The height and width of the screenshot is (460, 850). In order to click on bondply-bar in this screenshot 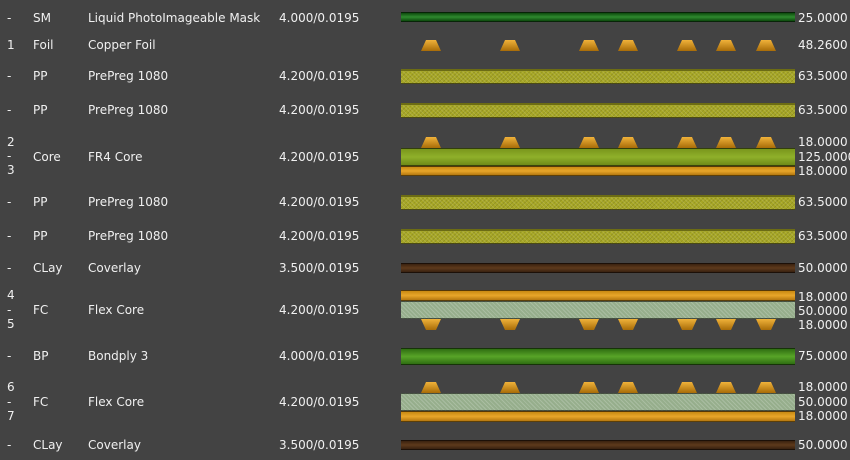, I will do `click(598, 356)`.